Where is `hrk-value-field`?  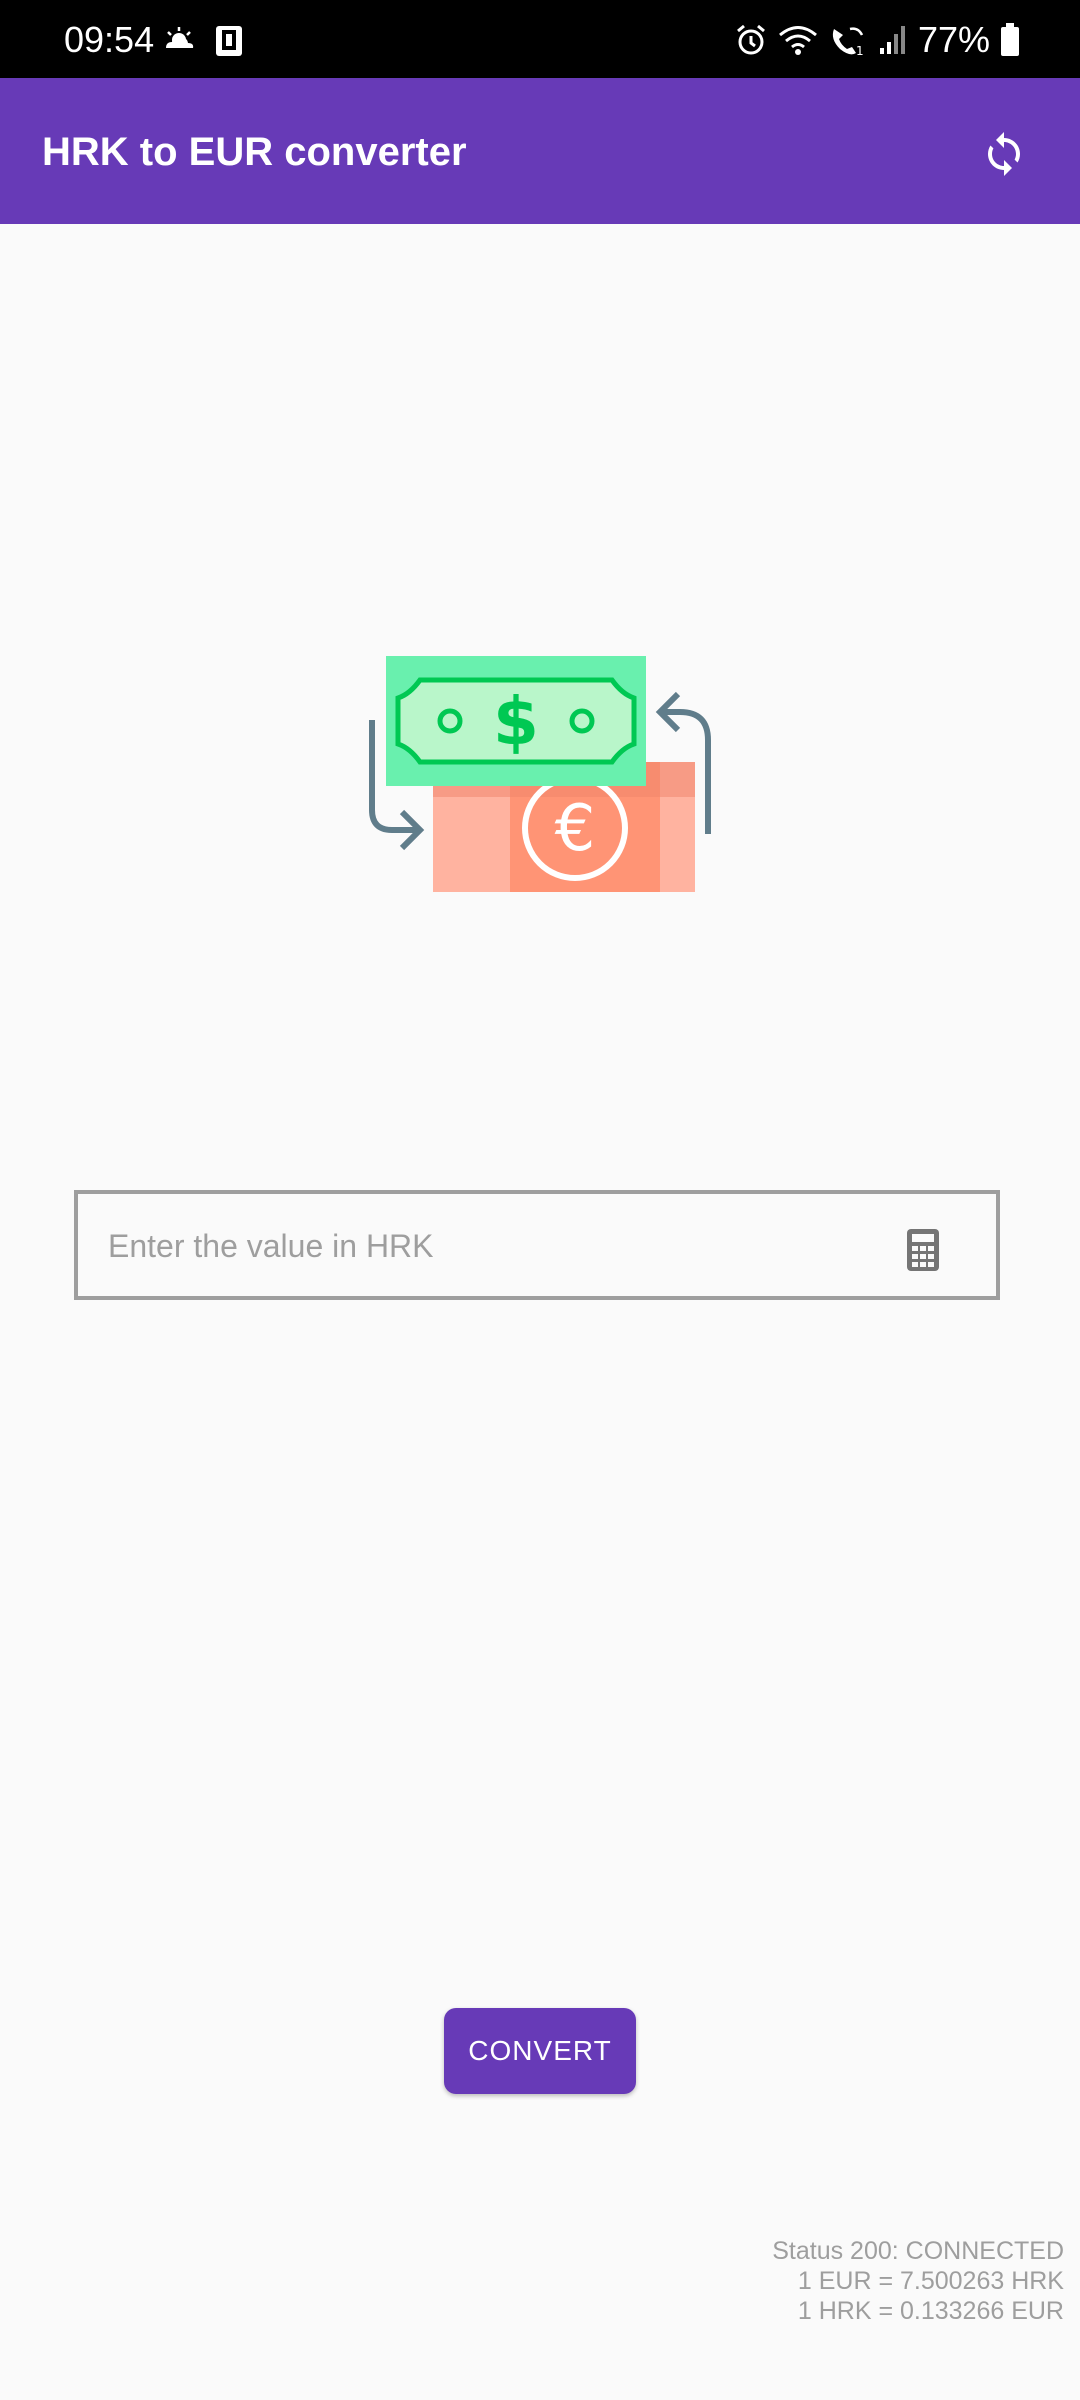
hrk-value-field is located at coordinates (537, 1245).